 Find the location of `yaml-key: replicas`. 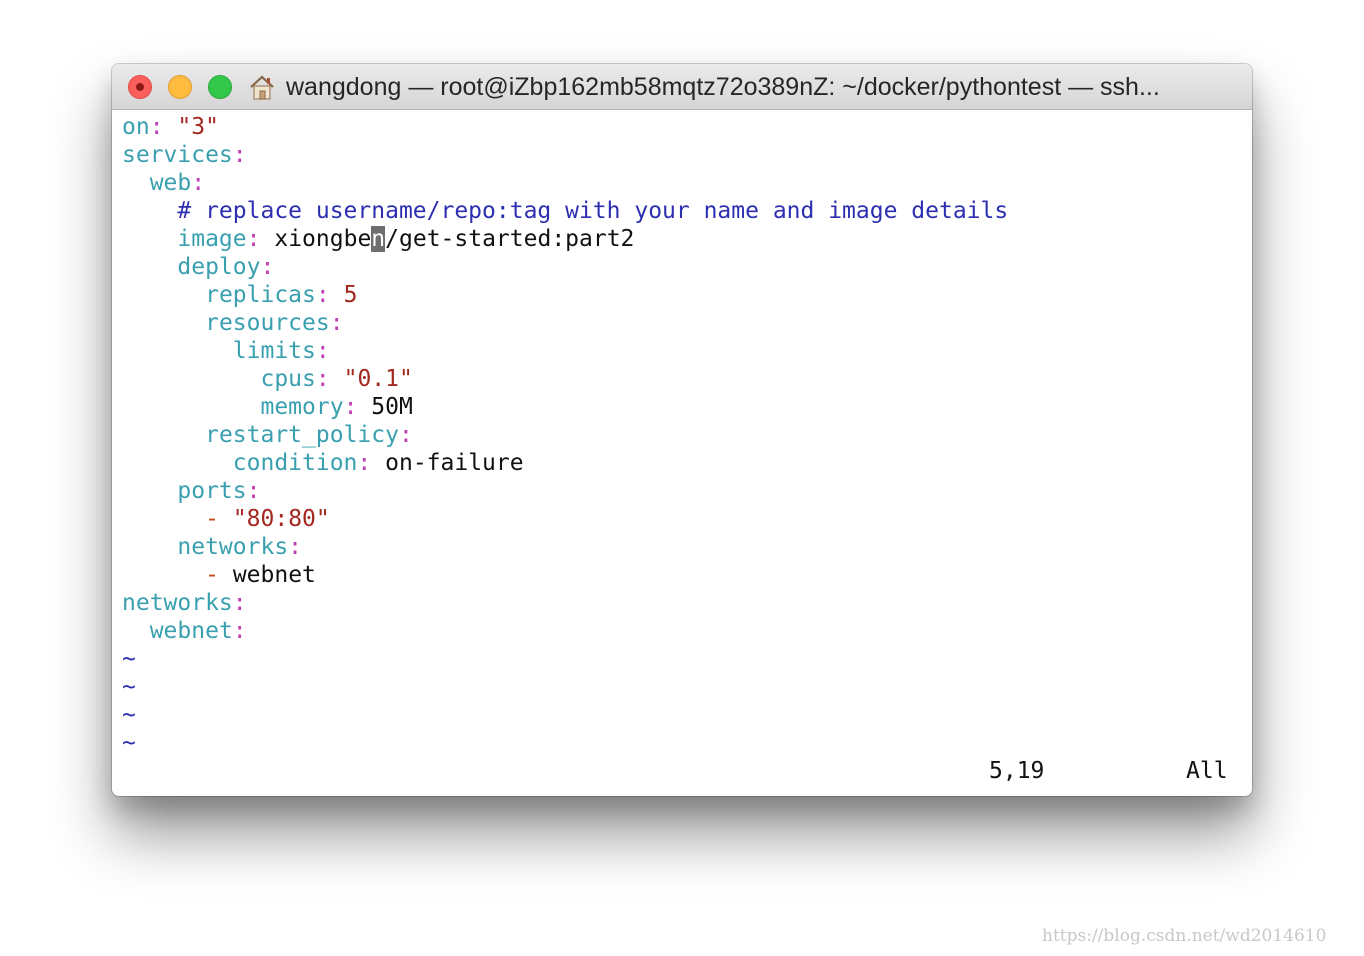

yaml-key: replicas is located at coordinates (260, 295).